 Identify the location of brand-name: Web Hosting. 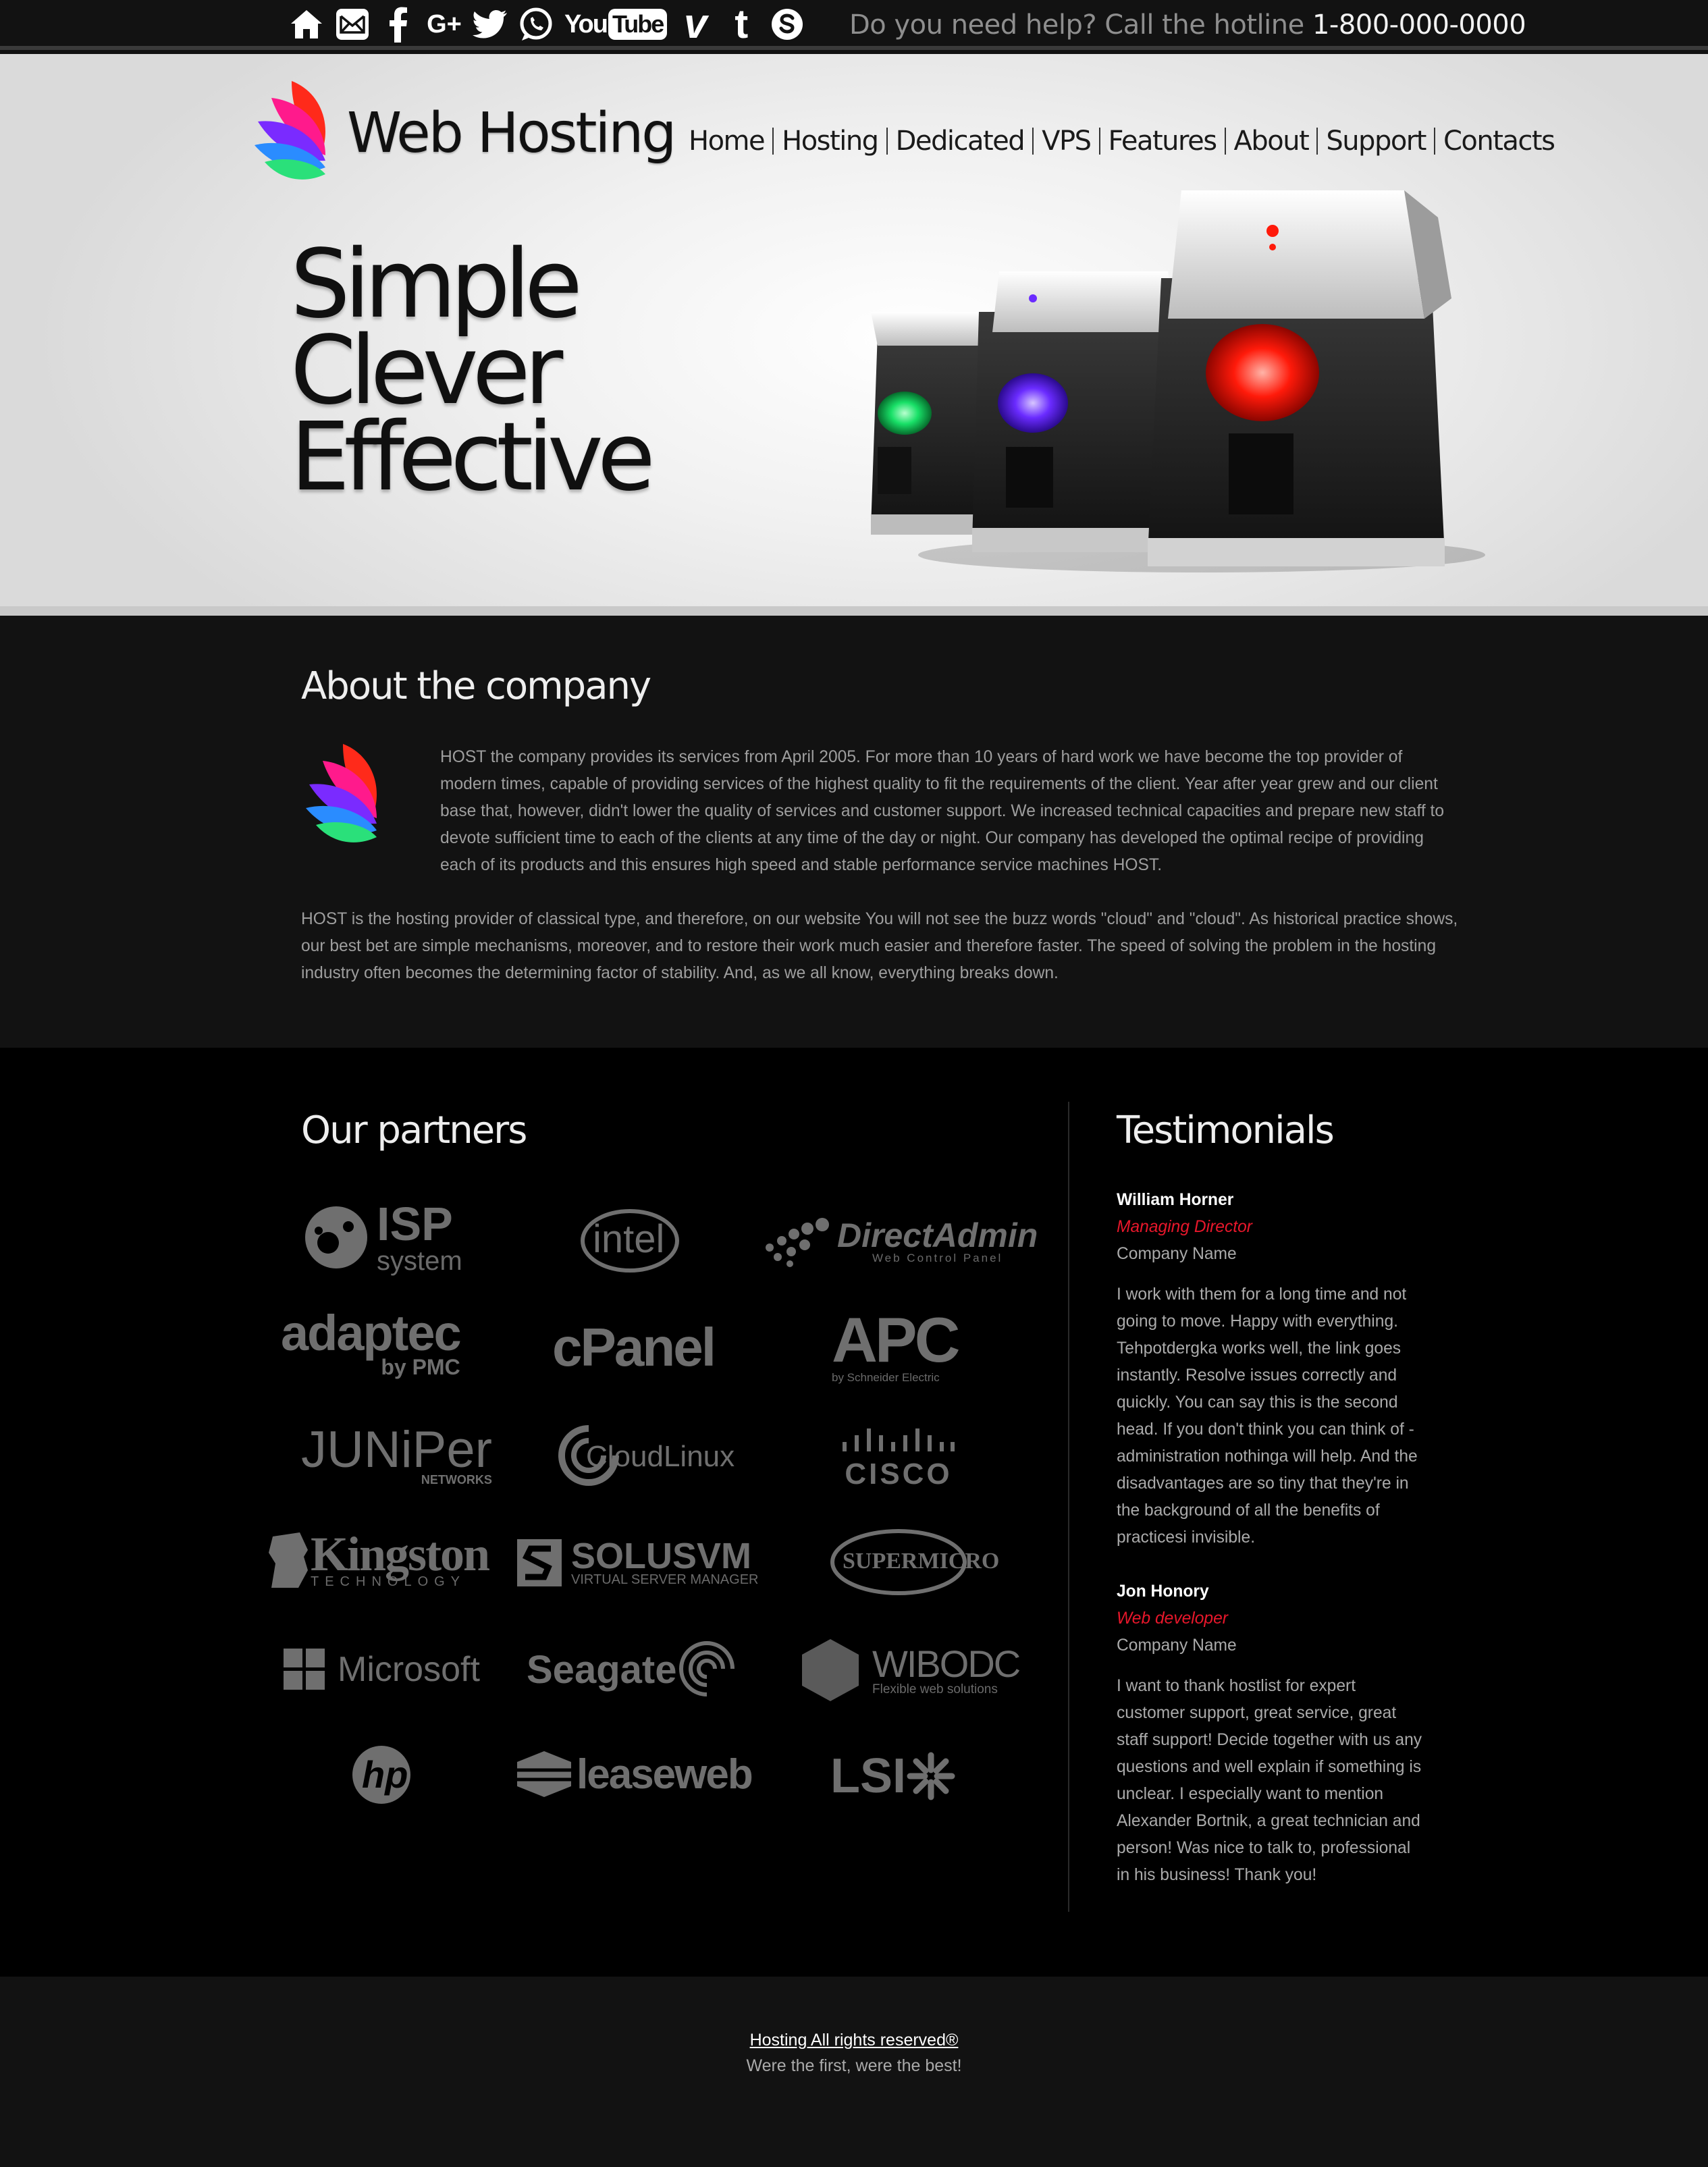
(511, 133).